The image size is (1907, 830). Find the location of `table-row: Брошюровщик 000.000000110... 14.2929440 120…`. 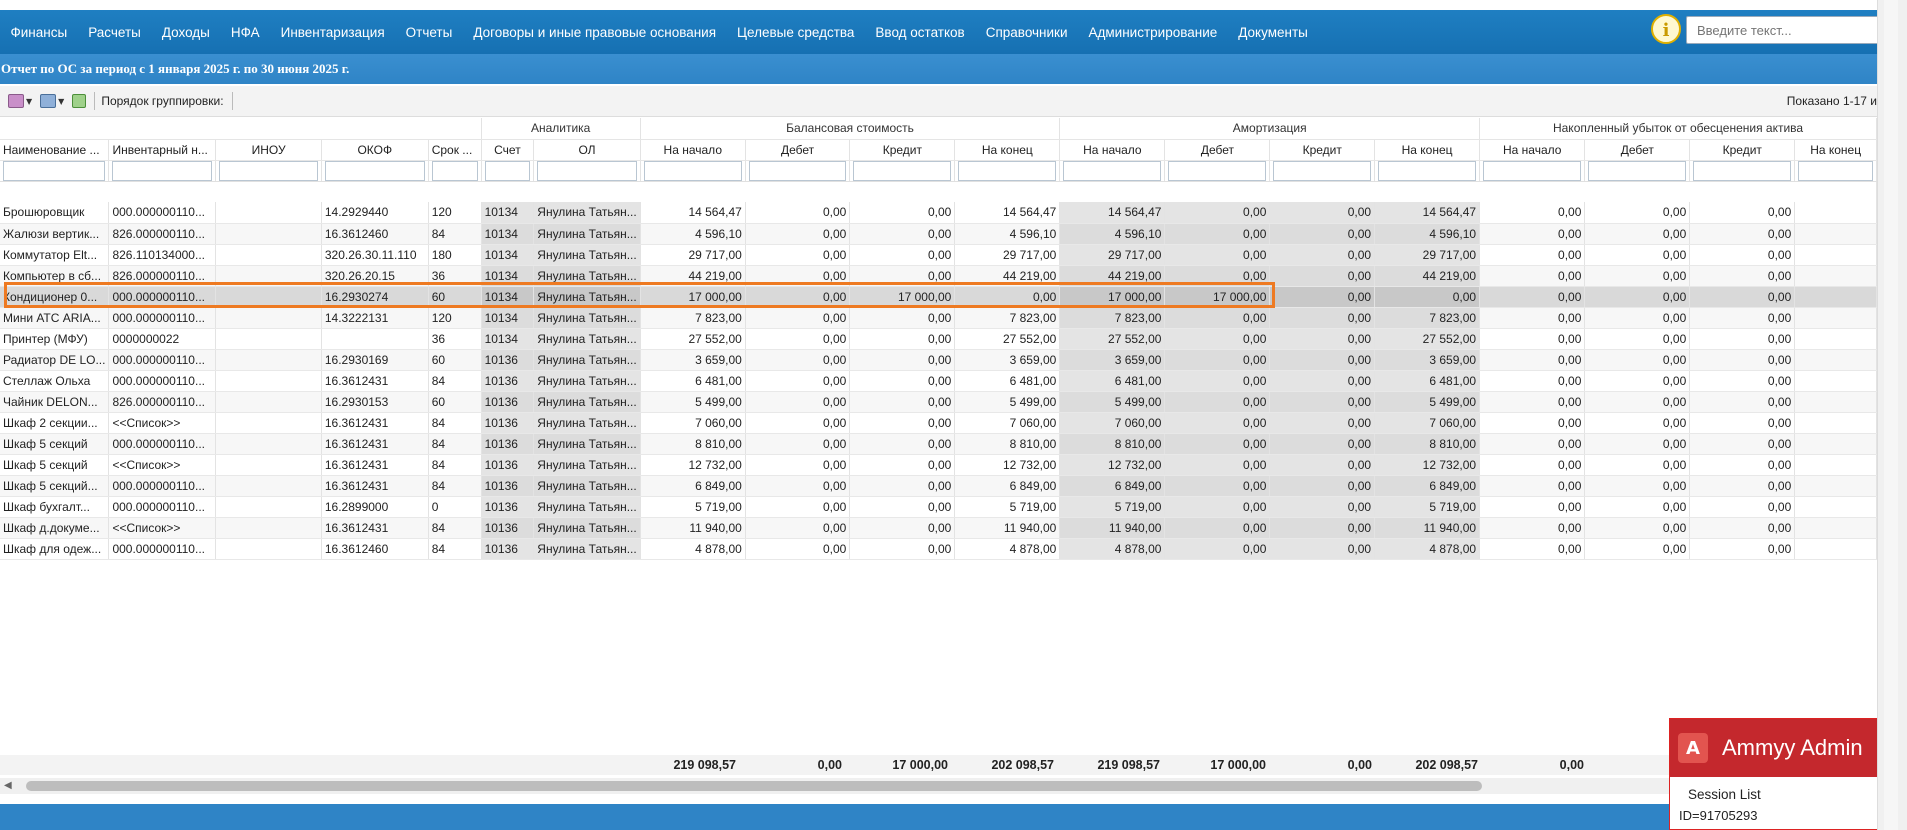

table-row: Брошюровщик 000.000000110... 14.2929440 120… is located at coordinates (938, 213).